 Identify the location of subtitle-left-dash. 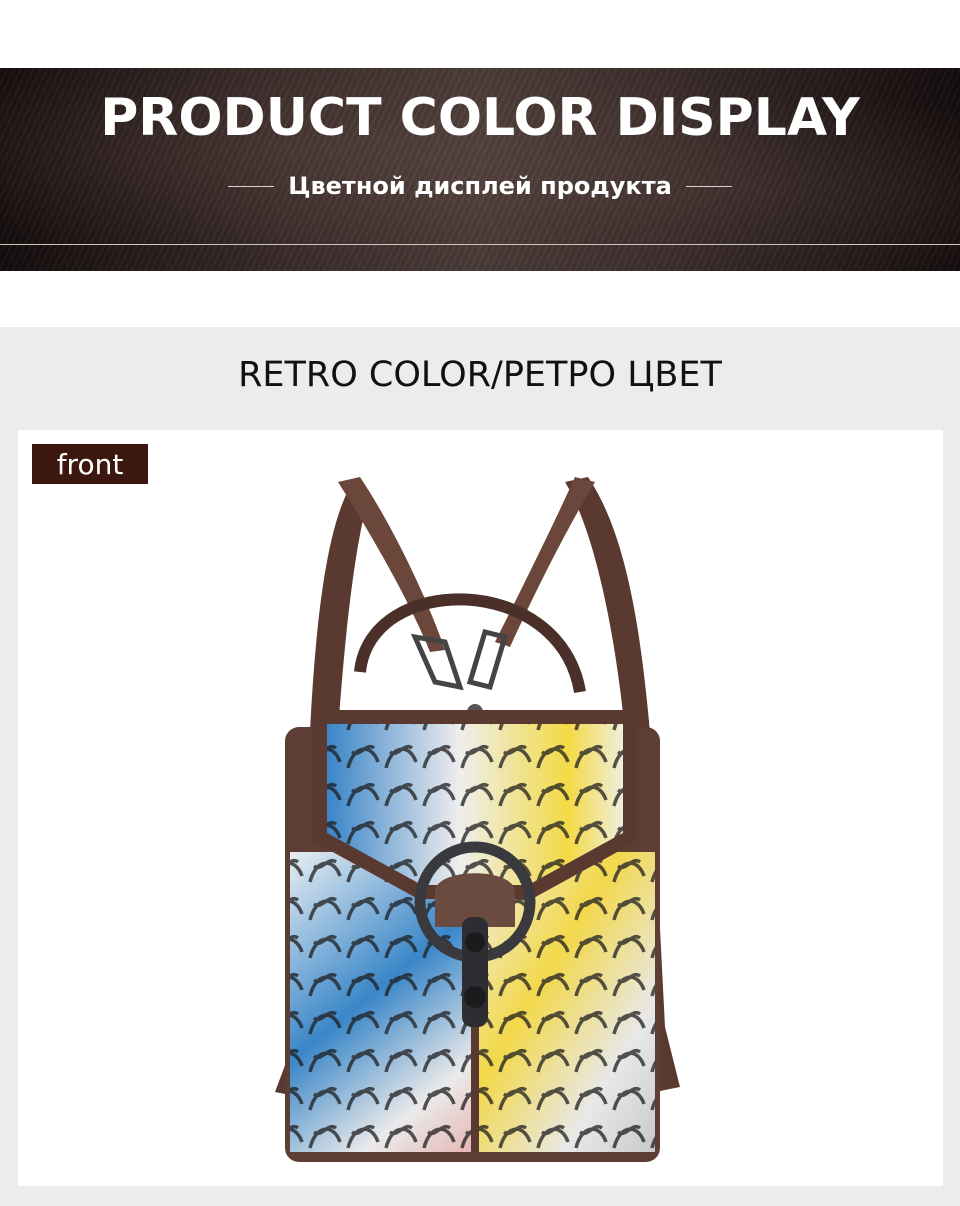
(251, 186).